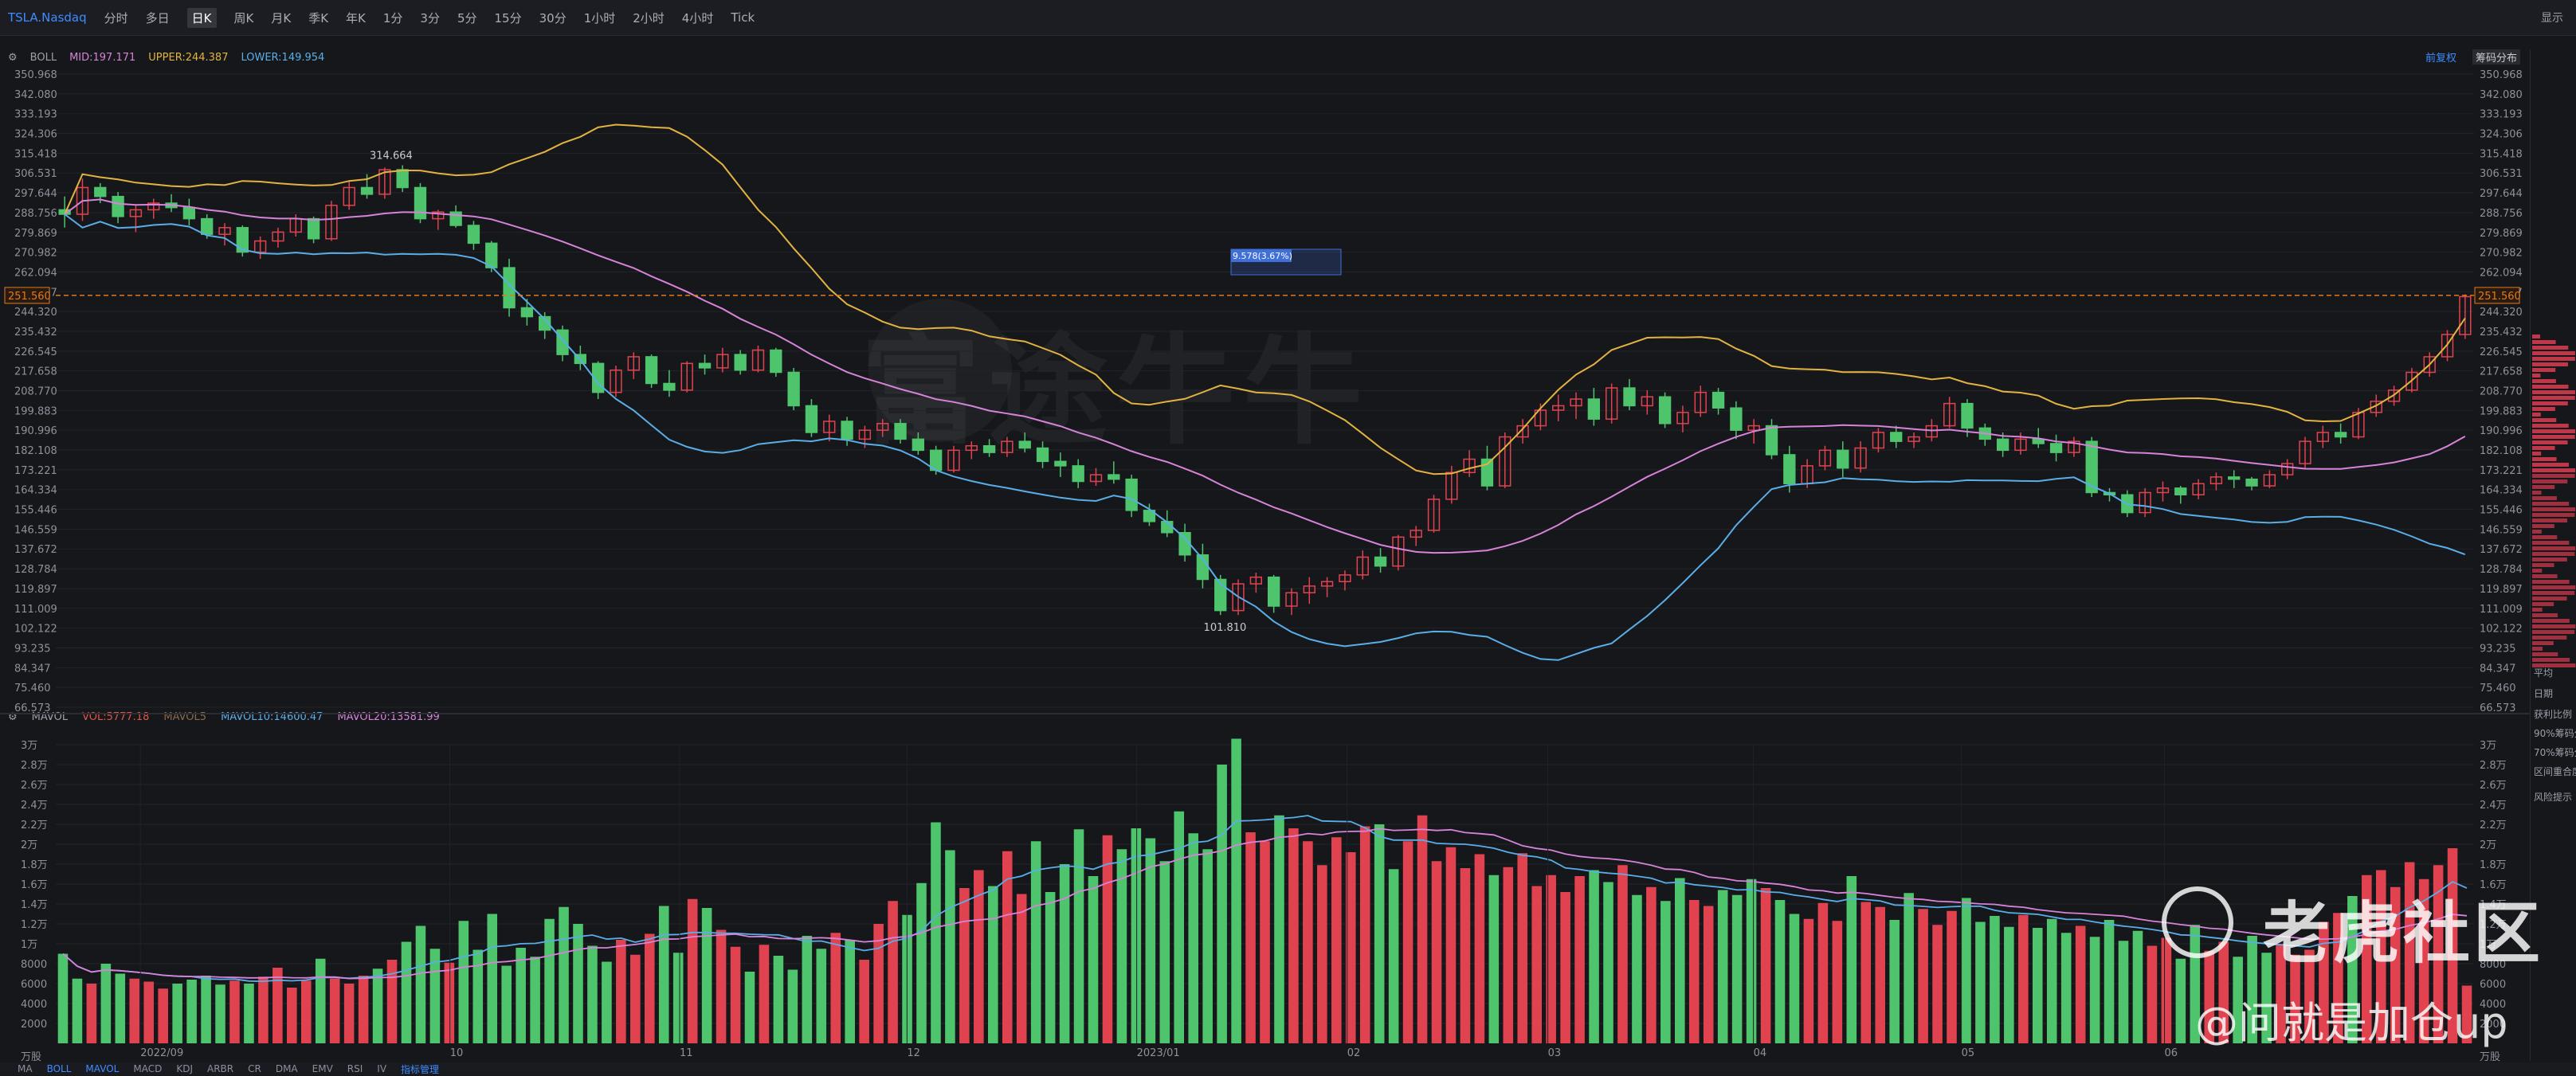 The height and width of the screenshot is (1076, 2576). I want to click on indicator-tab-5: ARBR, so click(220, 1069).